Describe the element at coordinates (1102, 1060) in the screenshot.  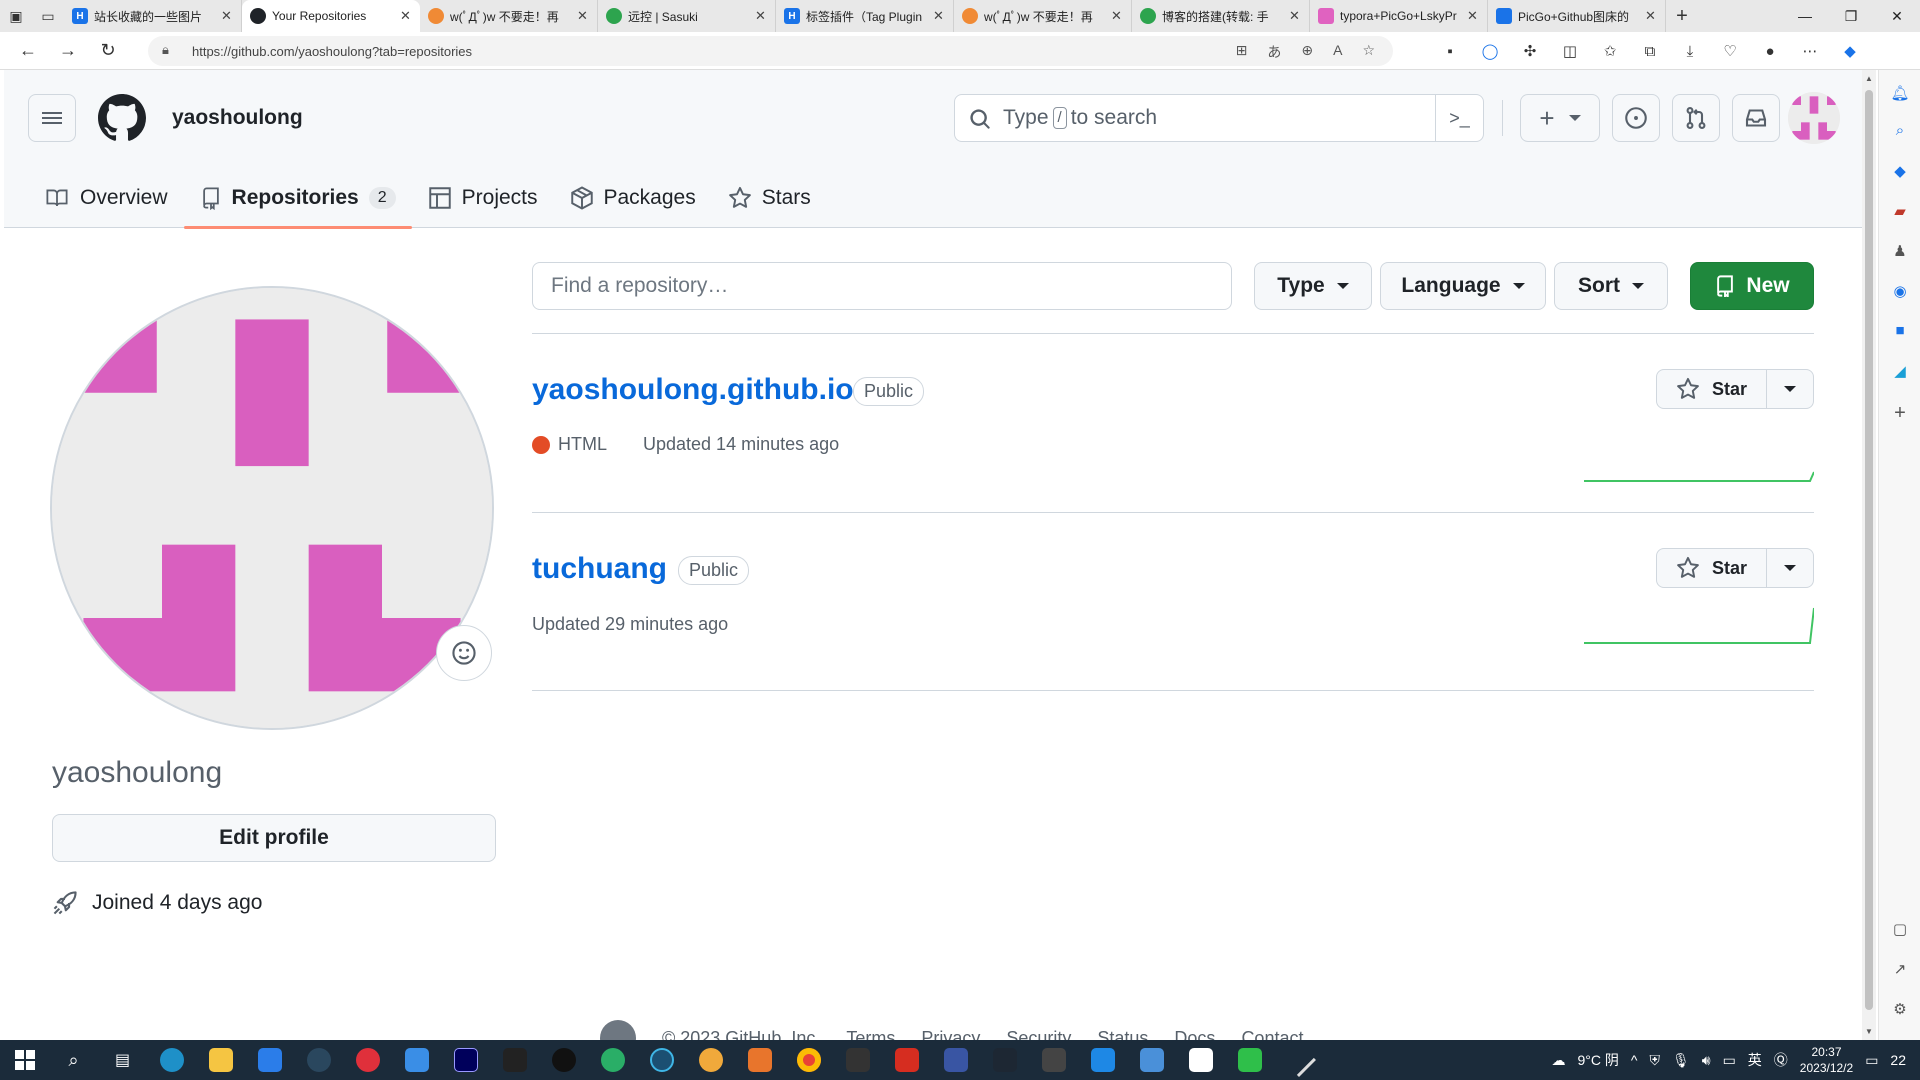
I see `vscode-icon` at that location.